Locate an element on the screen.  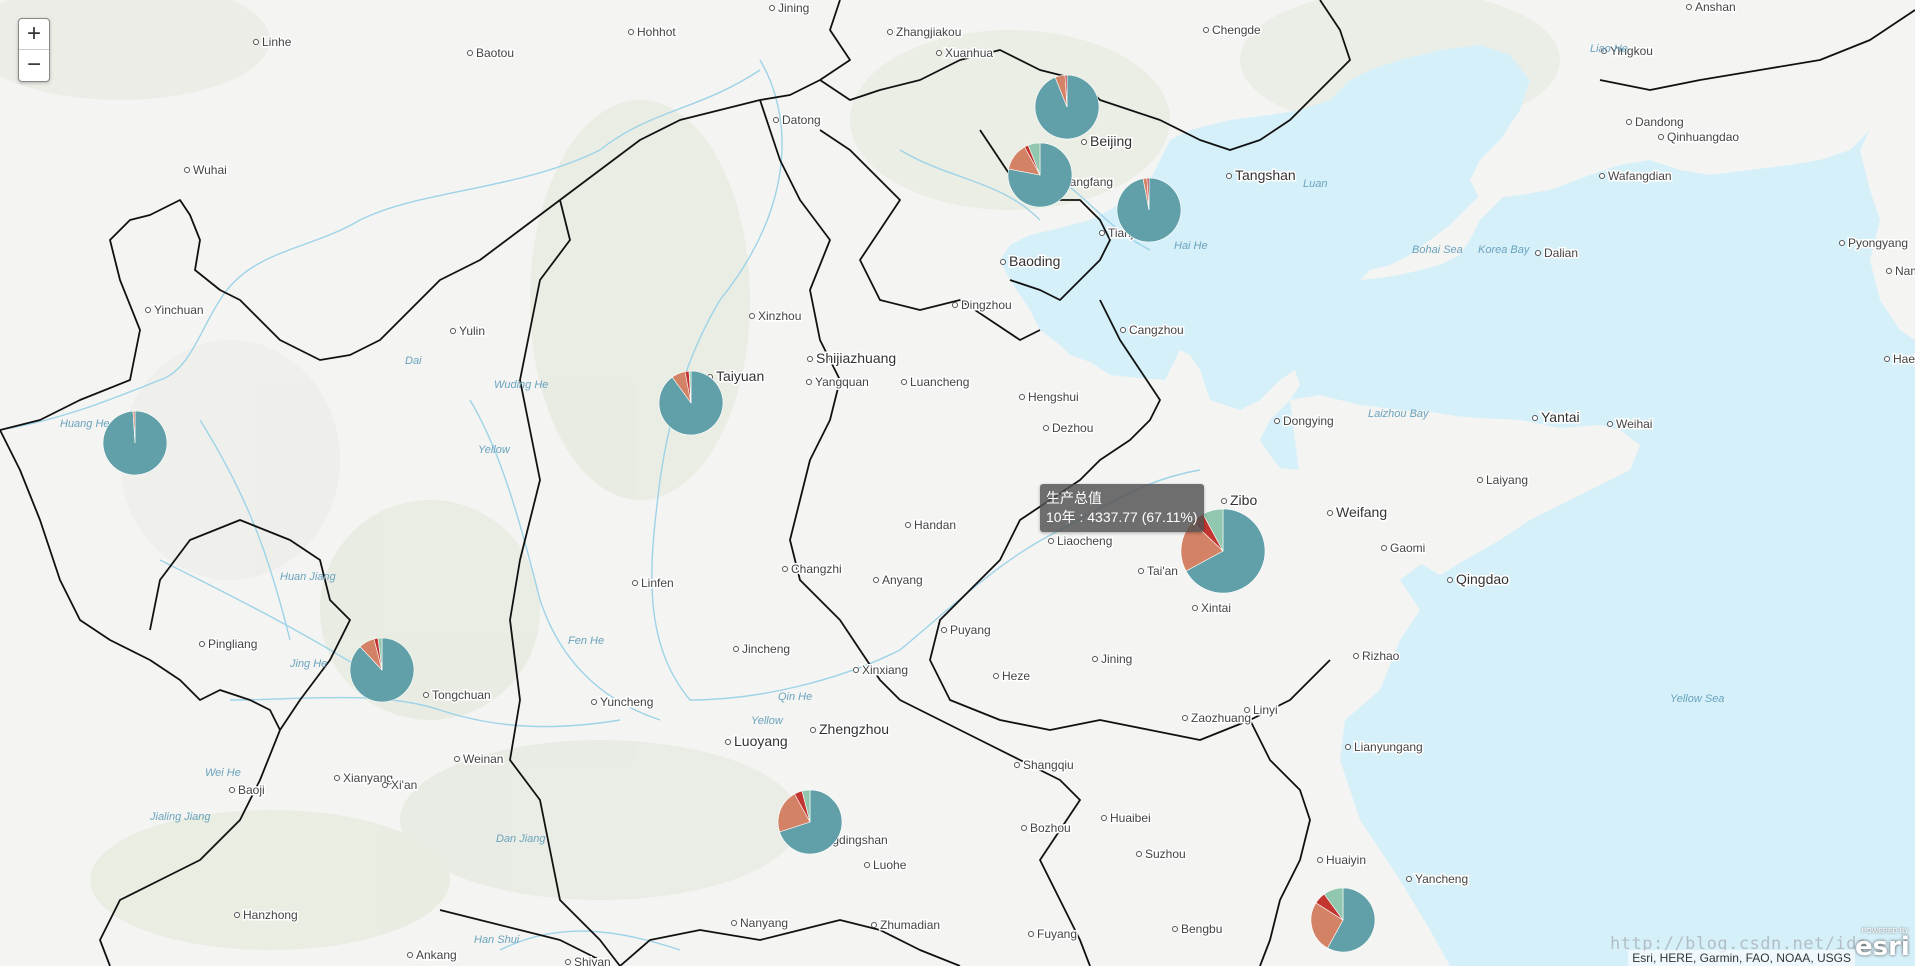
pie-chart-henan is located at coordinates (810, 822).